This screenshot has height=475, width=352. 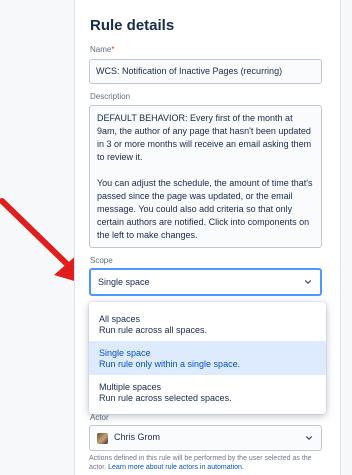 What do you see at coordinates (137, 437) in the screenshot?
I see `actor-value: Chris Grom` at bounding box center [137, 437].